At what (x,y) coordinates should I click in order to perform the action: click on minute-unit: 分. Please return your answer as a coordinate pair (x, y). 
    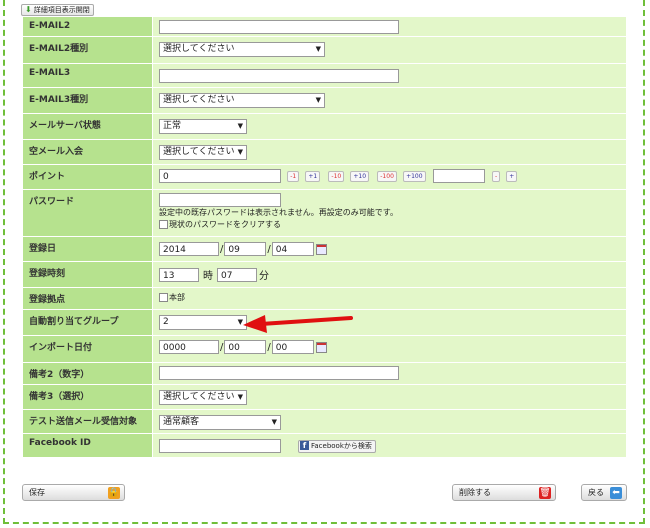
    Looking at the image, I should click on (264, 276).